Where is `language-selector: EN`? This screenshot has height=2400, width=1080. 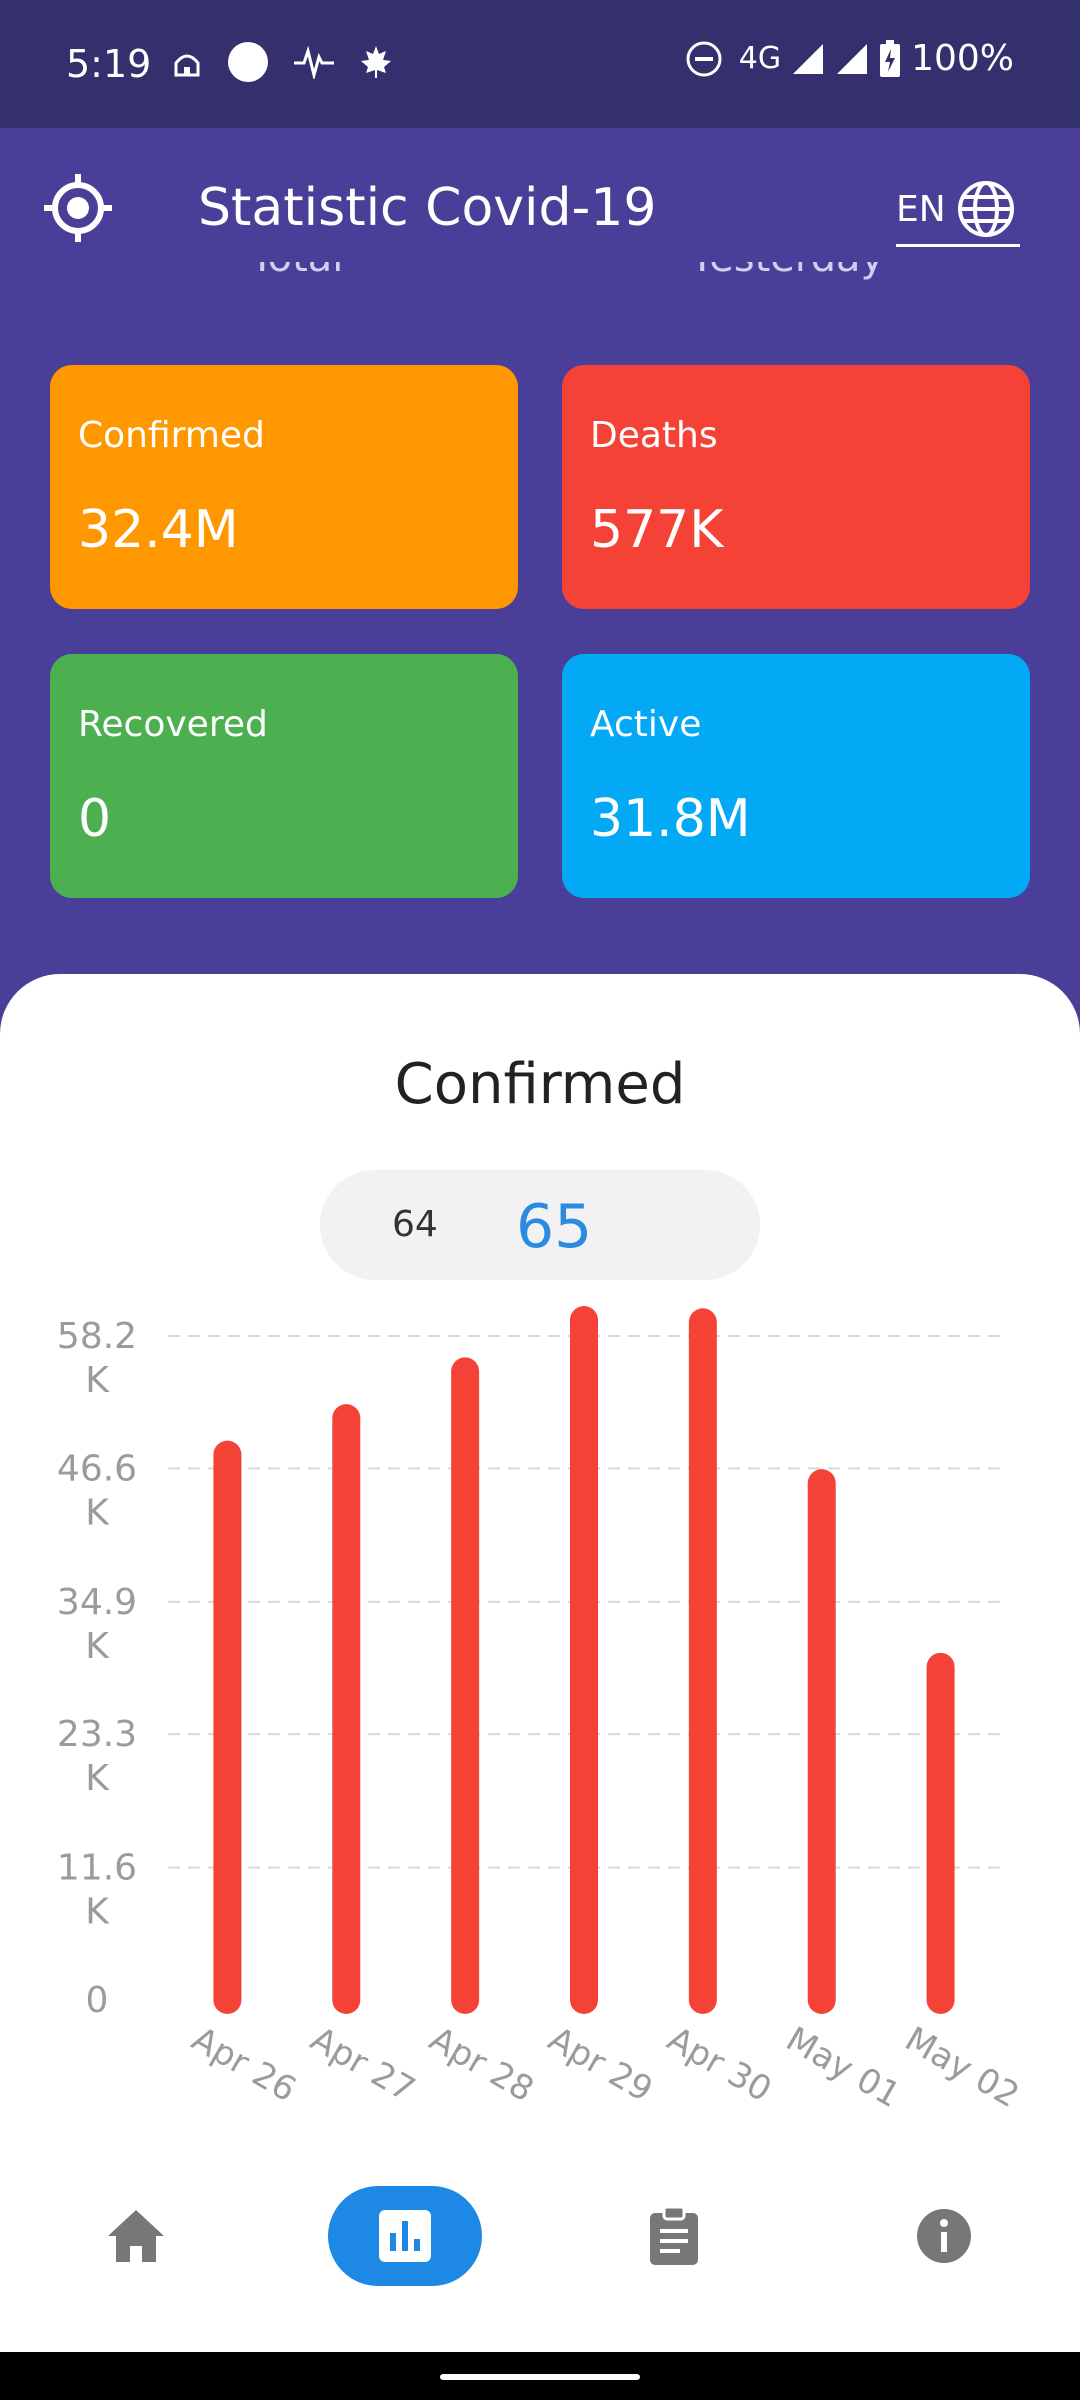 language-selector: EN is located at coordinates (958, 210).